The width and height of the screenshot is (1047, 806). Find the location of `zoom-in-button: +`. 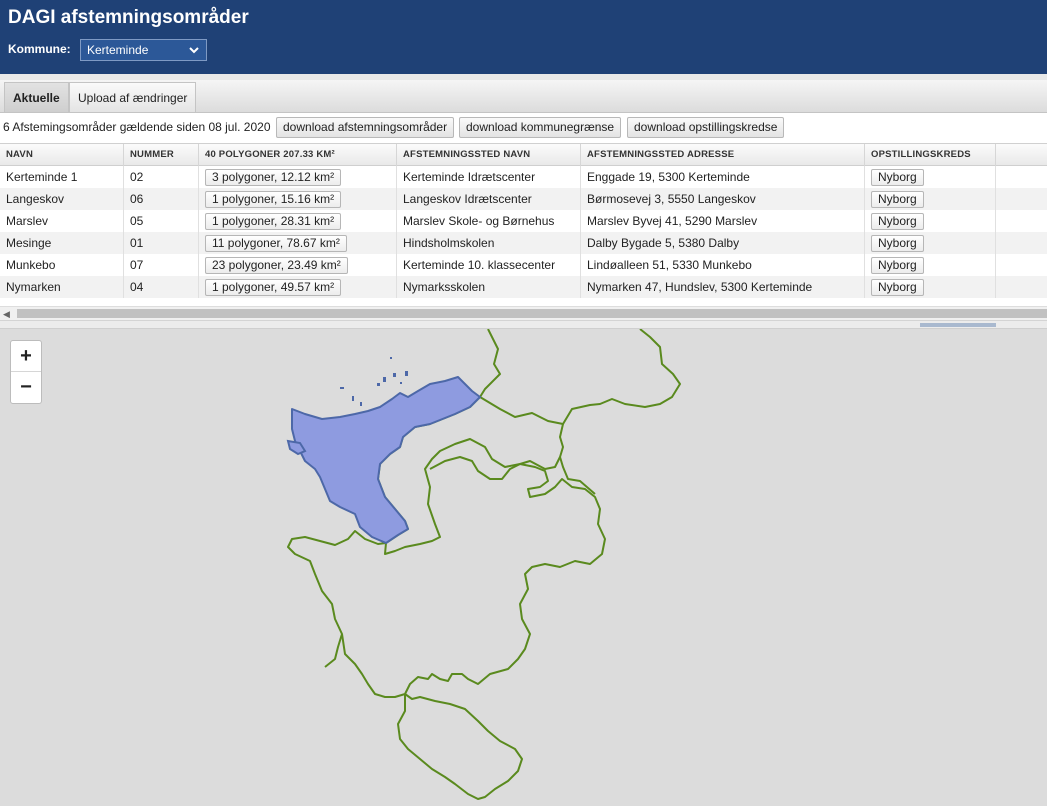

zoom-in-button: + is located at coordinates (26, 356).